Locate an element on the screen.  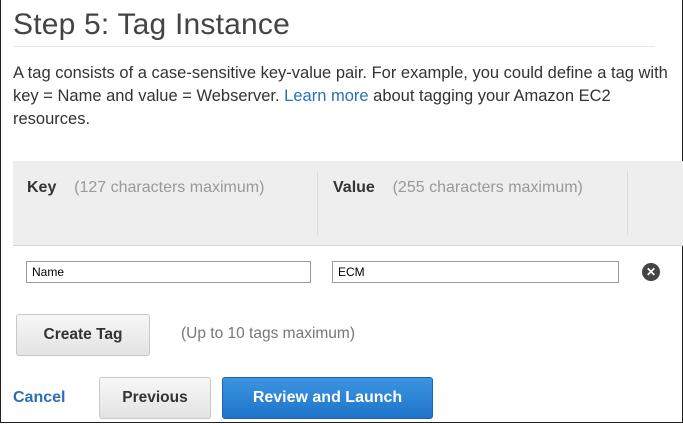
tag-key-input is located at coordinates (168, 272).